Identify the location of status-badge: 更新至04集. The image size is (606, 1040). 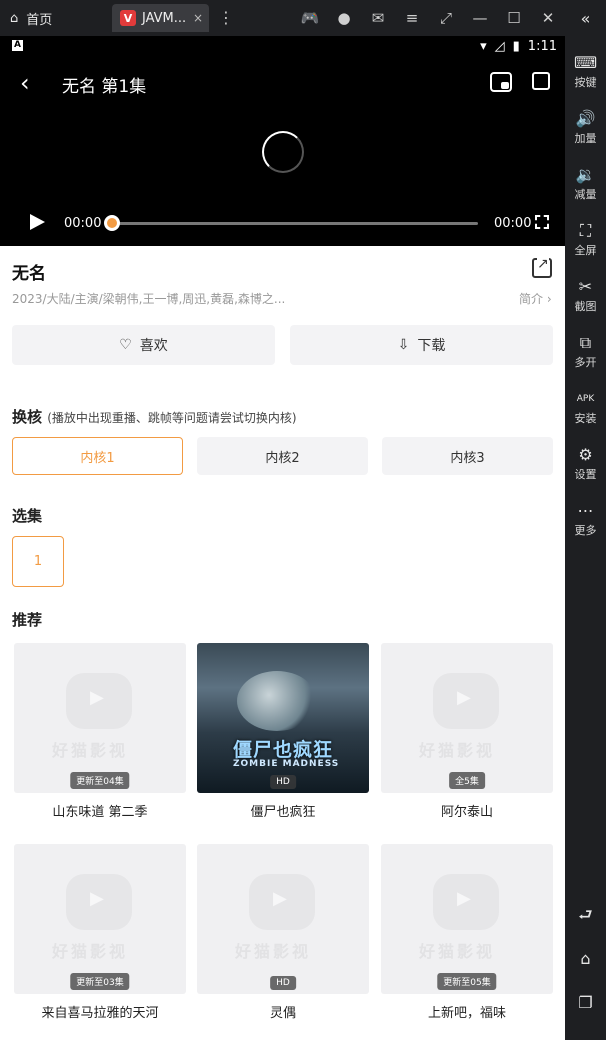
(100, 780).